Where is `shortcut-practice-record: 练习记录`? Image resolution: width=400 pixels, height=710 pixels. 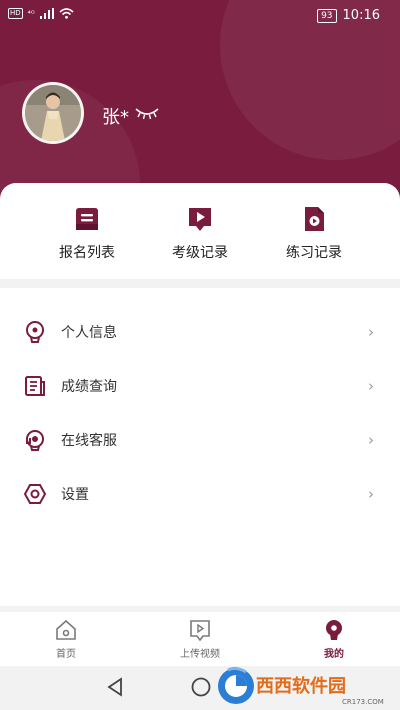
shortcut-practice-record: 练习记录 is located at coordinates (314, 233).